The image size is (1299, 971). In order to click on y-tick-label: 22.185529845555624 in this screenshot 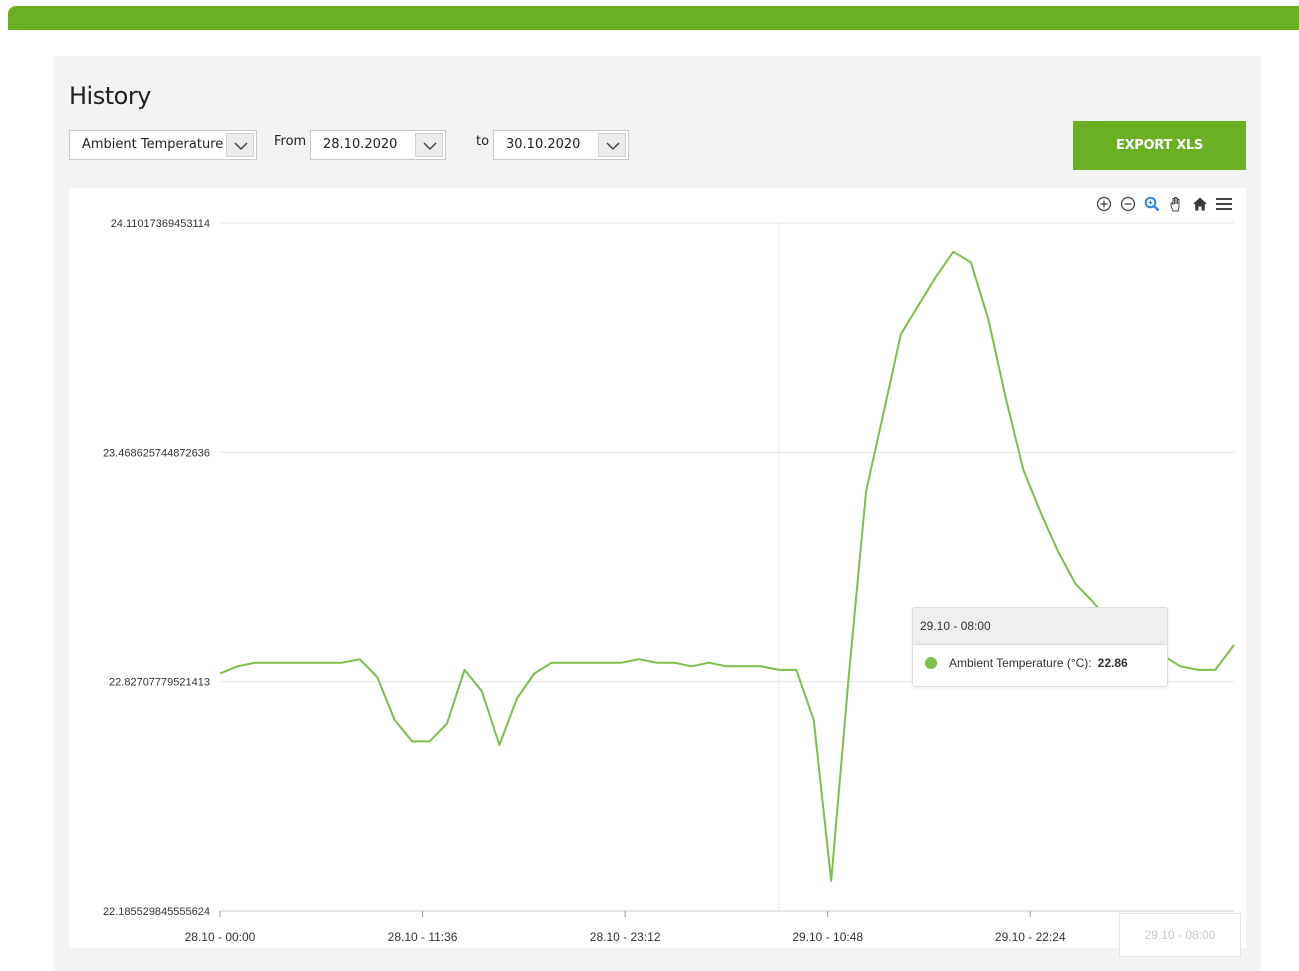, I will do `click(156, 912)`.